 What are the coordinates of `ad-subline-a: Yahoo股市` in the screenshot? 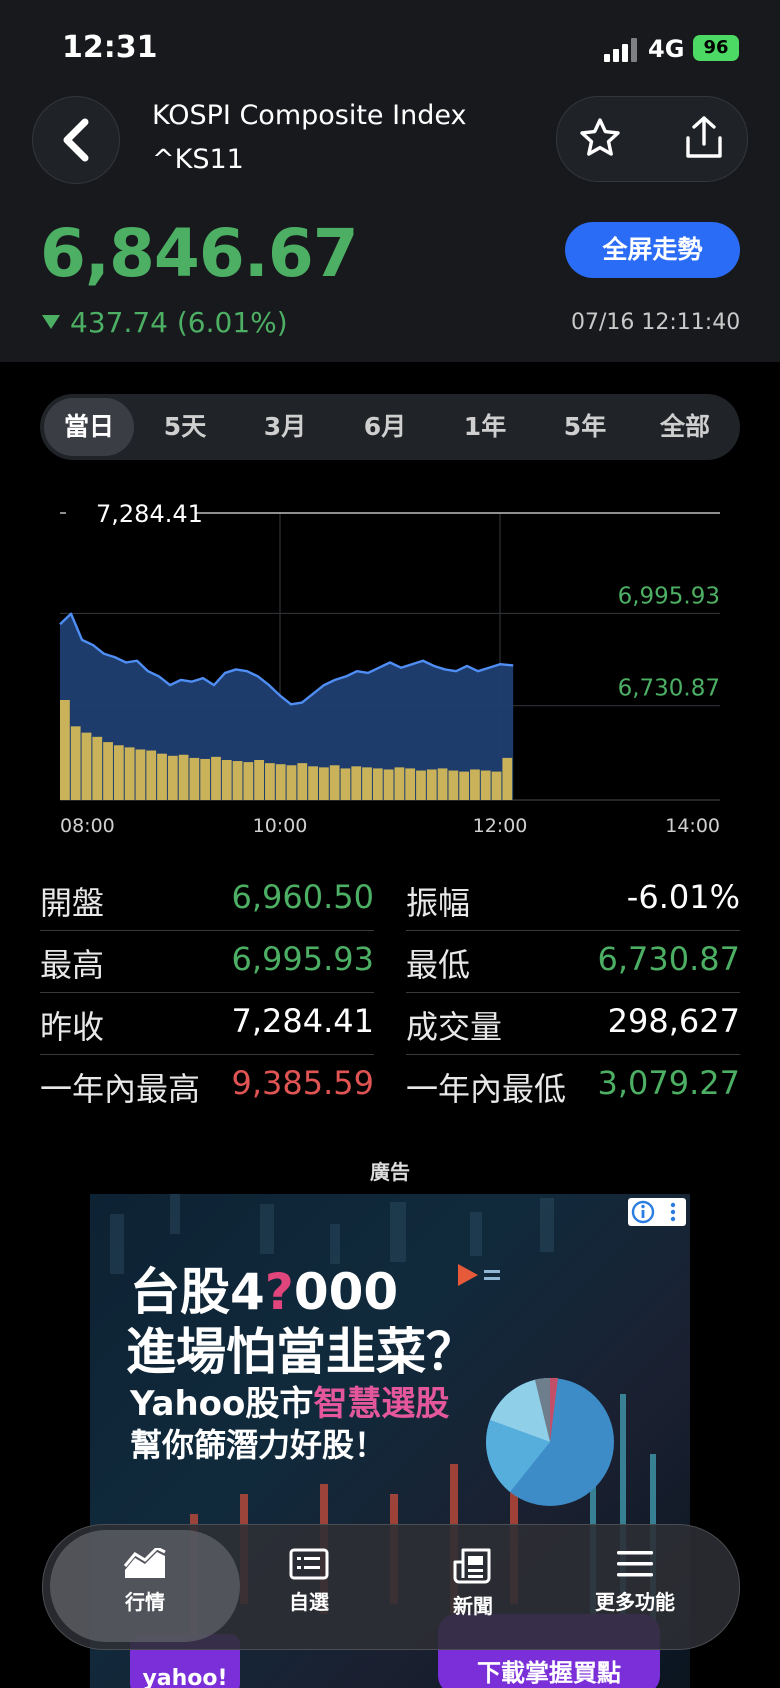 It's located at (222, 1404).